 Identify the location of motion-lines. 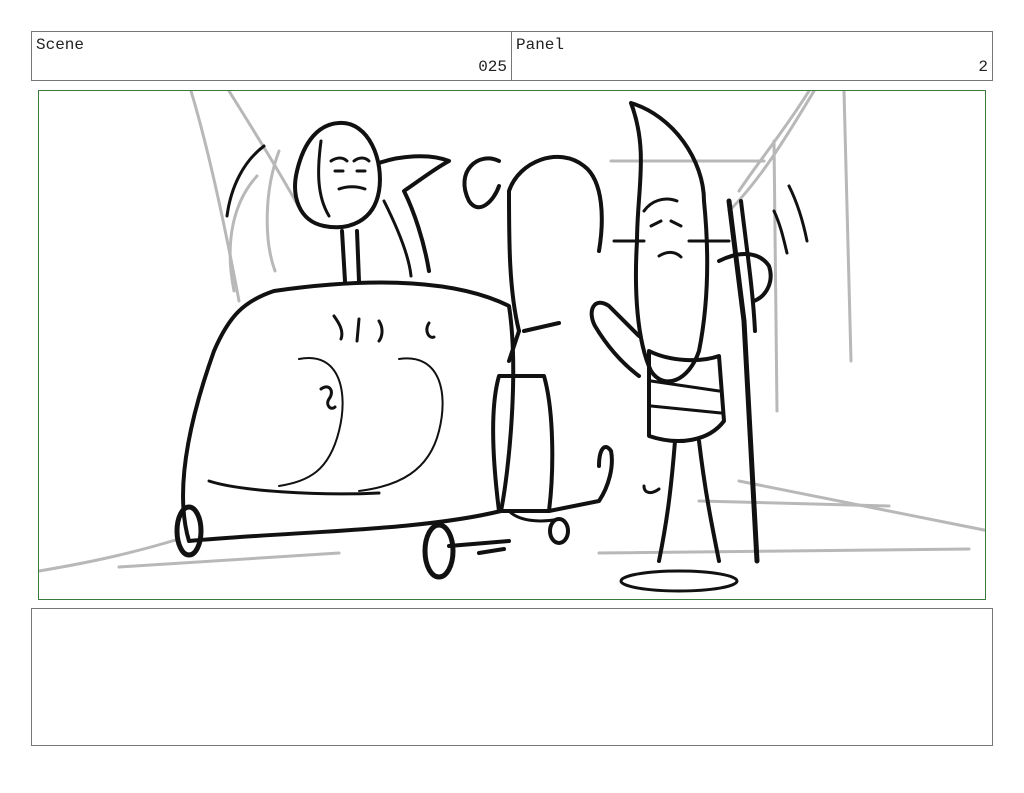
(245, 181).